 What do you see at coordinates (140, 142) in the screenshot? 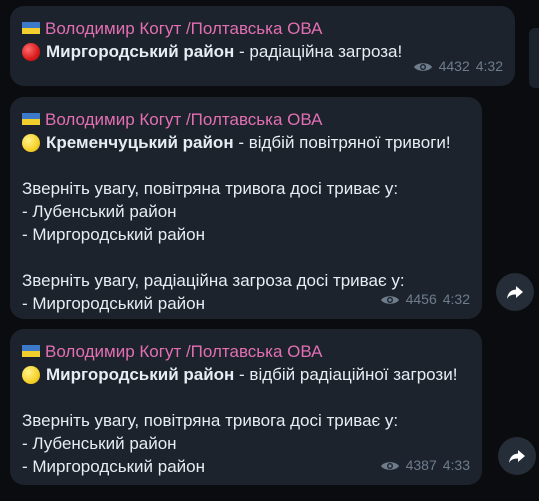
I see `region-name: Кременчуцький район` at bounding box center [140, 142].